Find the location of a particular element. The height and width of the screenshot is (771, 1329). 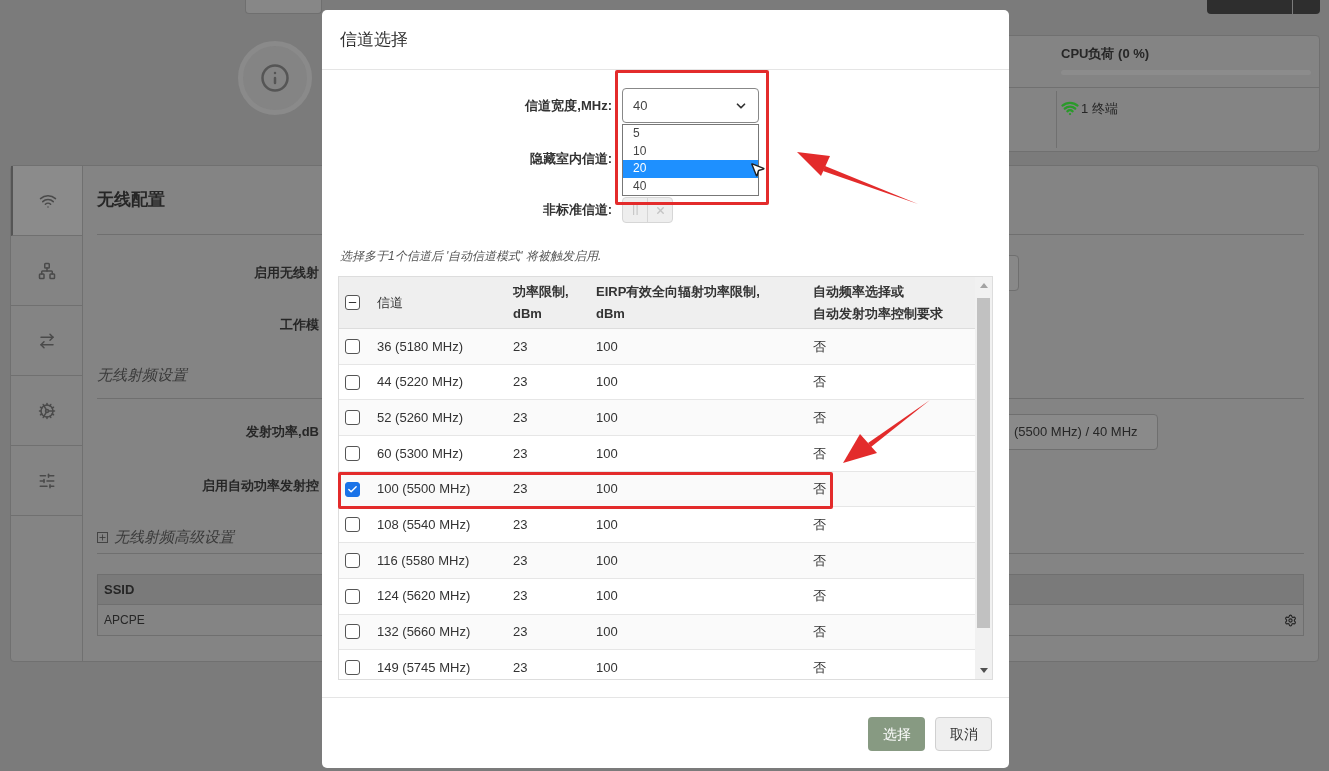

section-heading: 无线射频设置 is located at coordinates (142, 375).